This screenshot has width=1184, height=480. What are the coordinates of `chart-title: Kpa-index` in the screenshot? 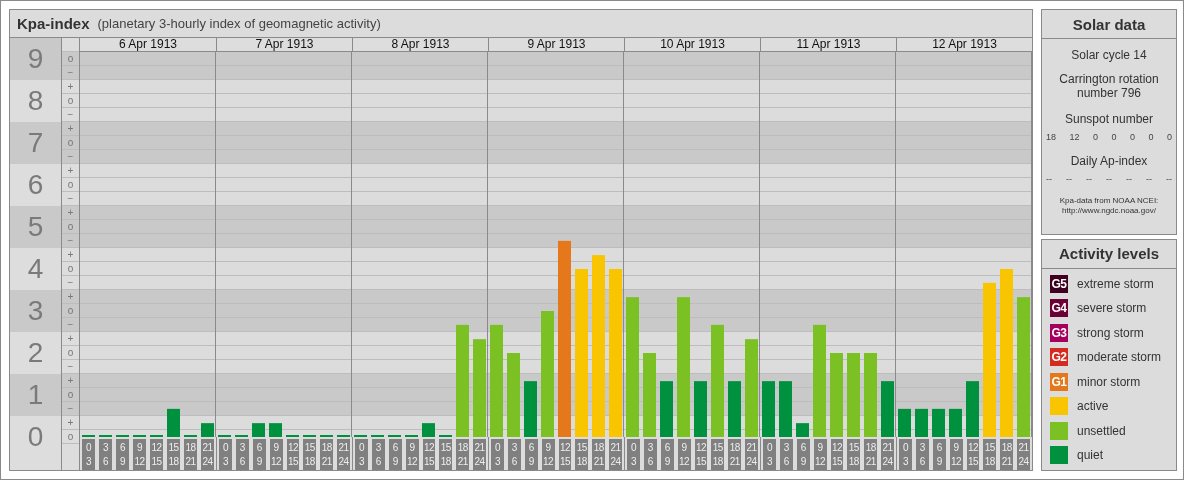 It's located at (53, 23).